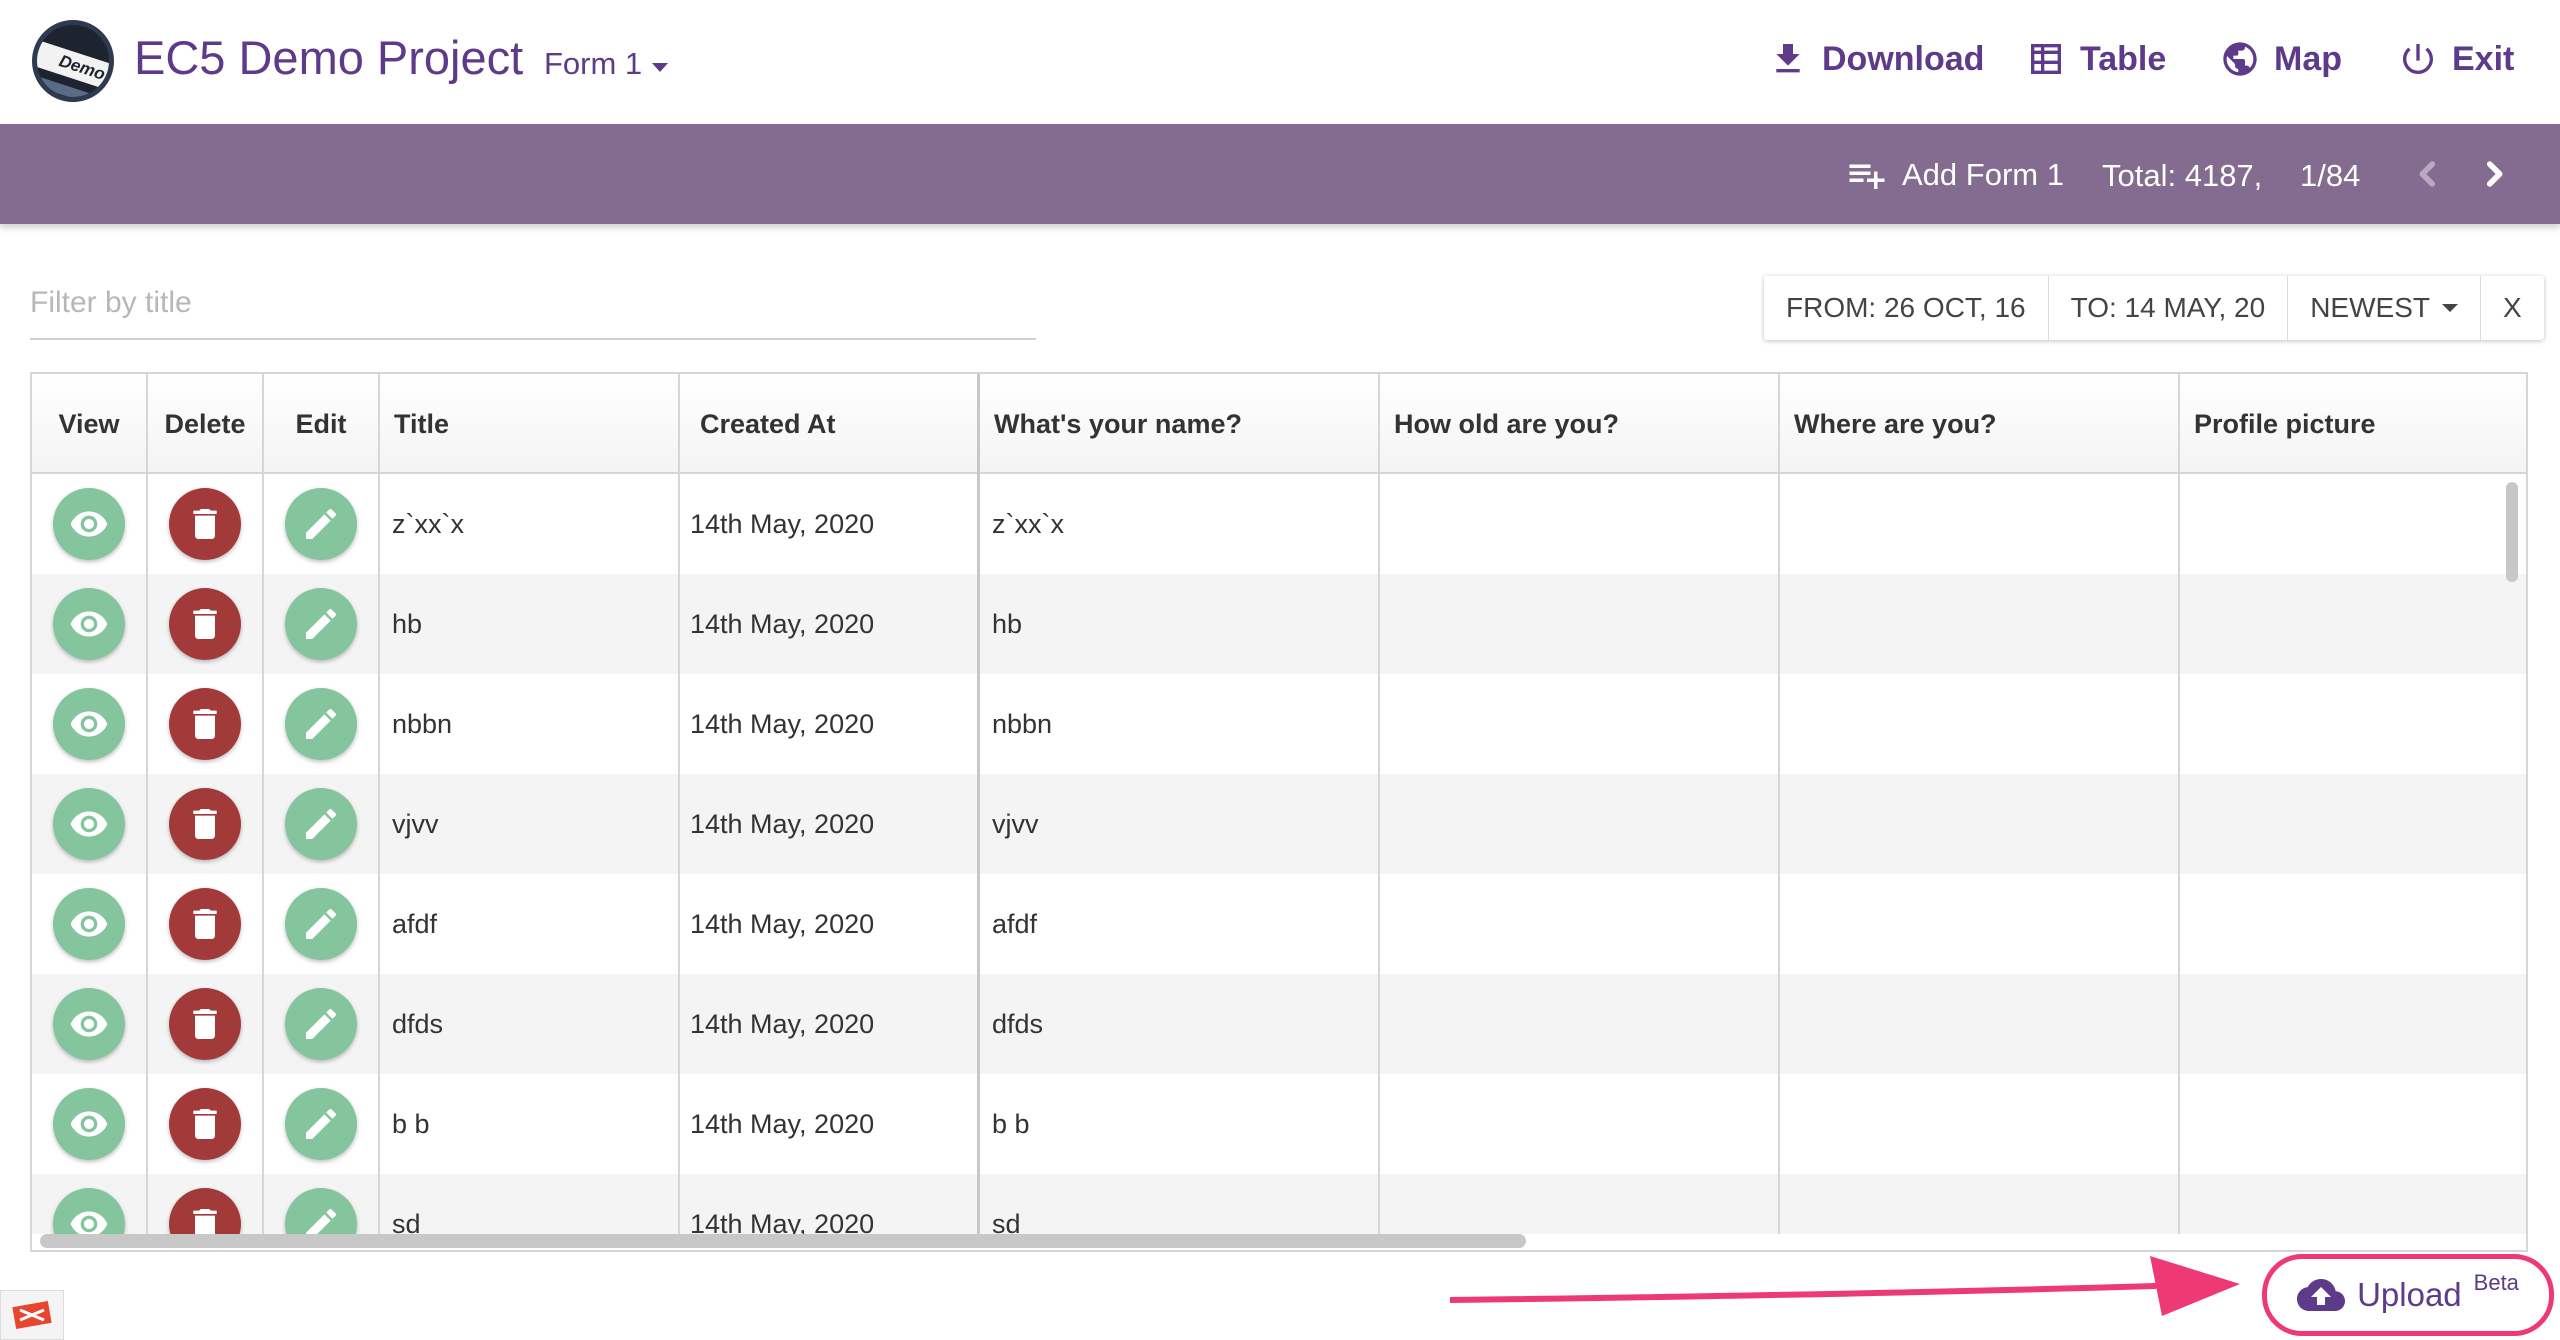 The width and height of the screenshot is (2560, 1340). What do you see at coordinates (1180, 724) in the screenshot?
I see `name-cell: nbbn` at bounding box center [1180, 724].